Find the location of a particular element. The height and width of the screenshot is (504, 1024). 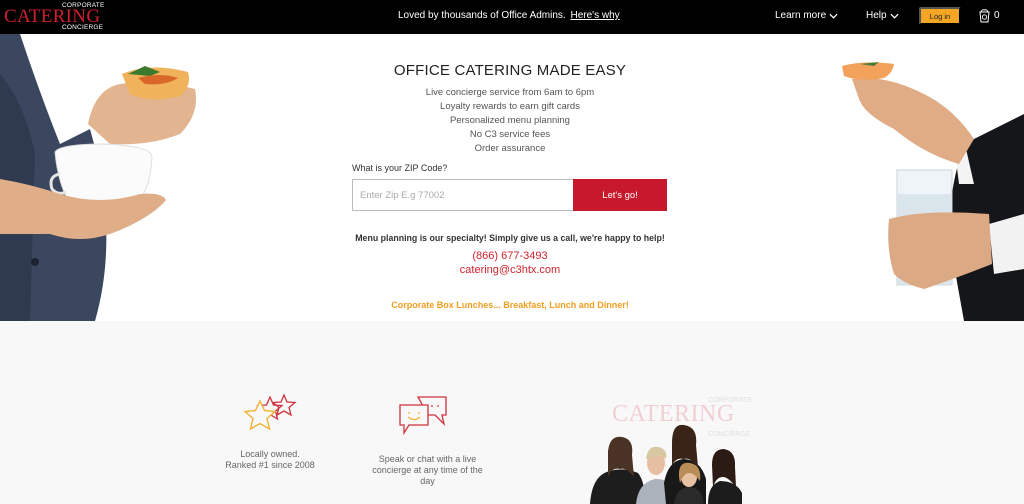

help-menu: Help is located at coordinates (882, 15).